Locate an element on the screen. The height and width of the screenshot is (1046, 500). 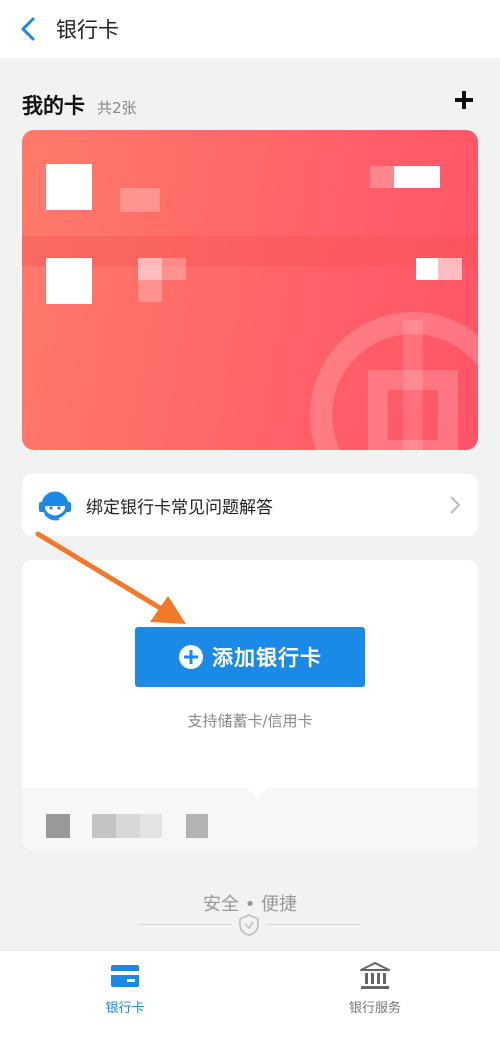
plus-icon is located at coordinates (464, 100).